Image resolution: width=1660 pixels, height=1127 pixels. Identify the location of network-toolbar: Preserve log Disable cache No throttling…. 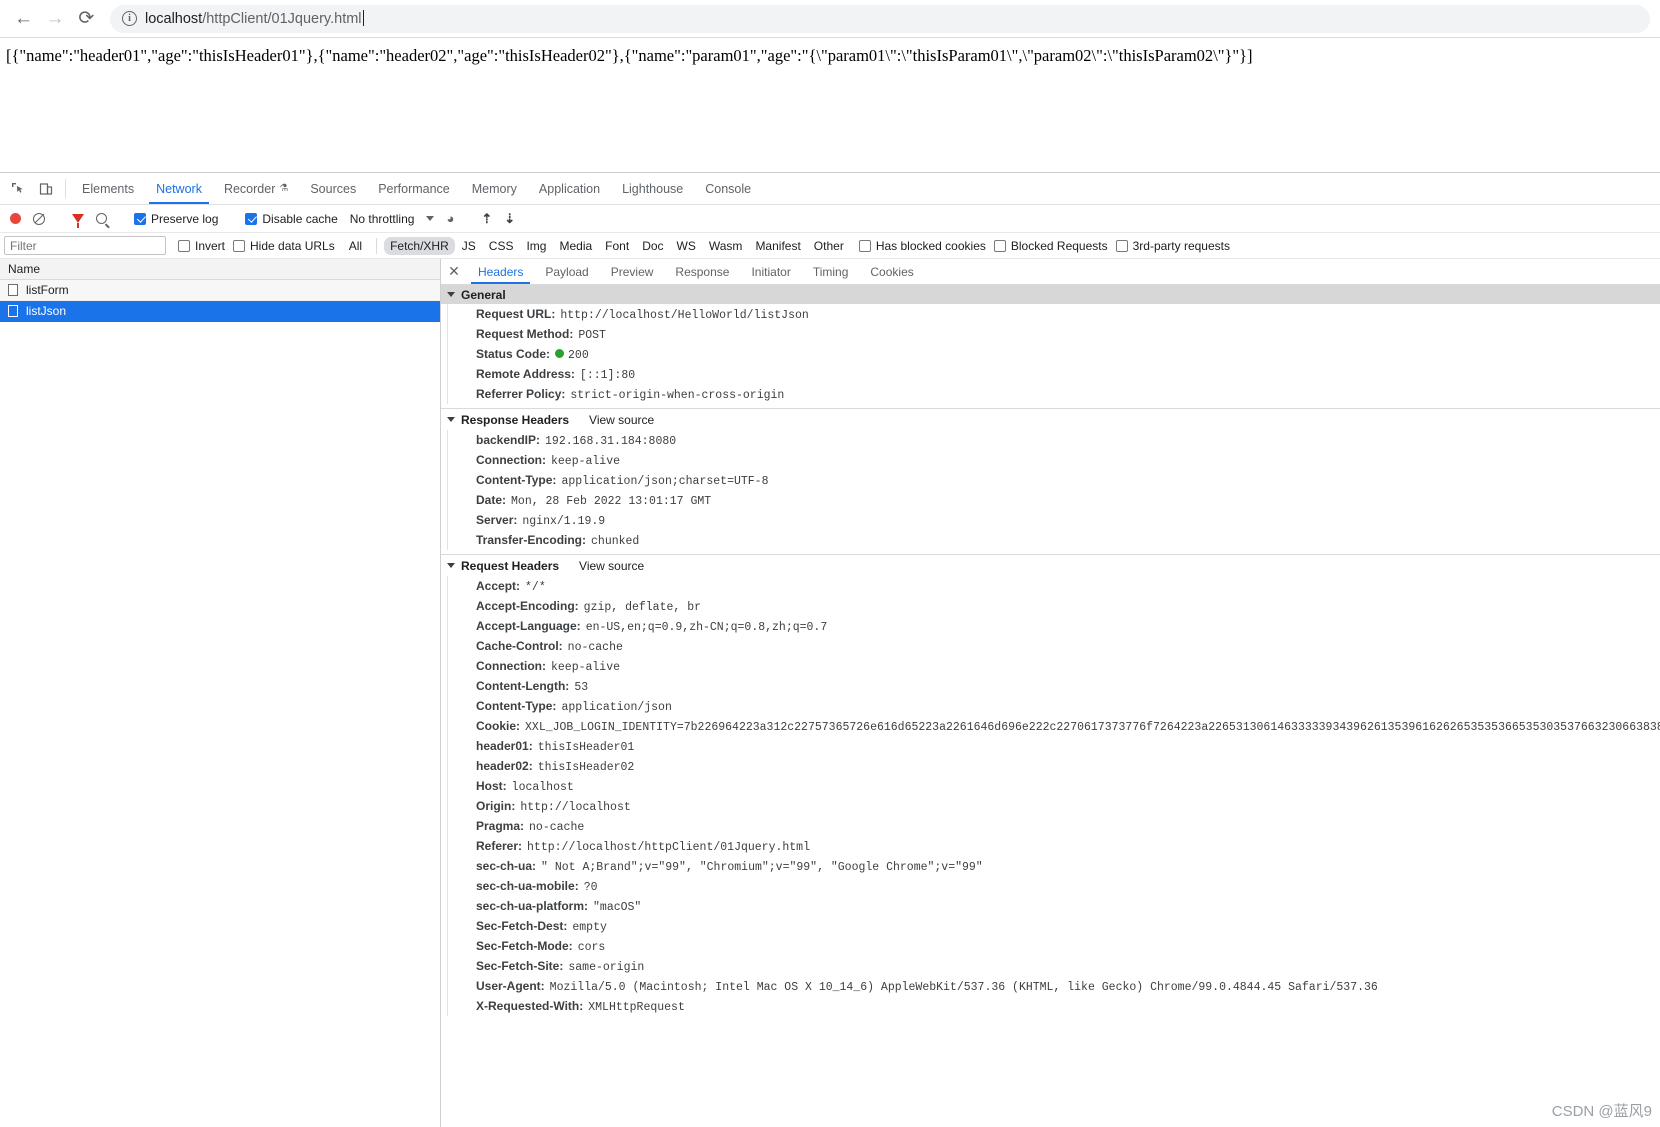
(830, 219).